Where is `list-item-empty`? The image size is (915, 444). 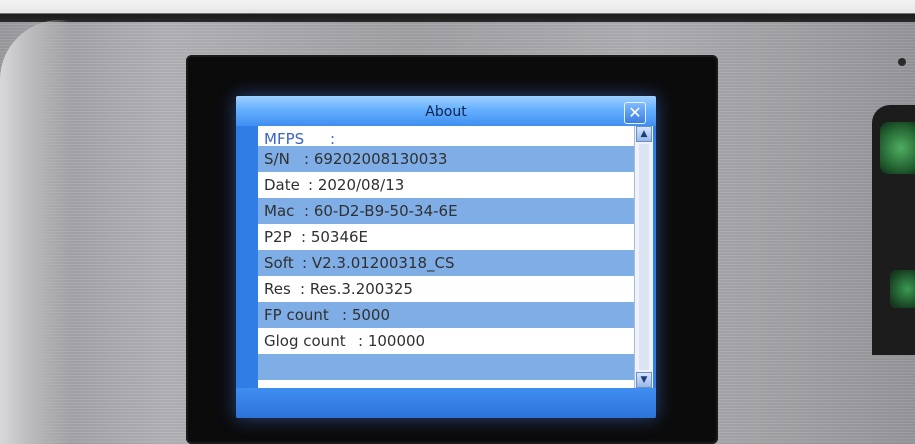
list-item-empty is located at coordinates (446, 367).